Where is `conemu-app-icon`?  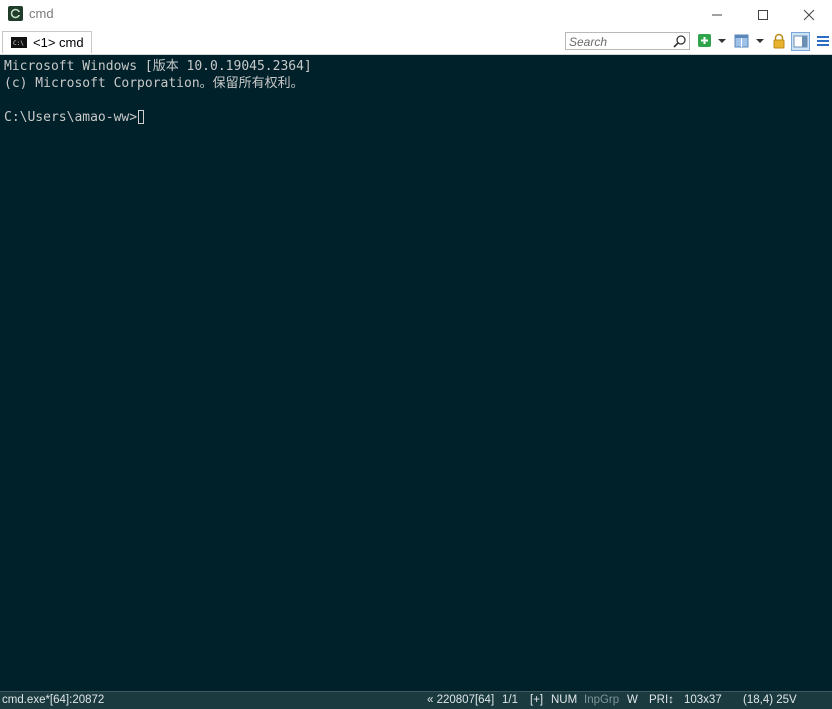
conemu-app-icon is located at coordinates (15, 13).